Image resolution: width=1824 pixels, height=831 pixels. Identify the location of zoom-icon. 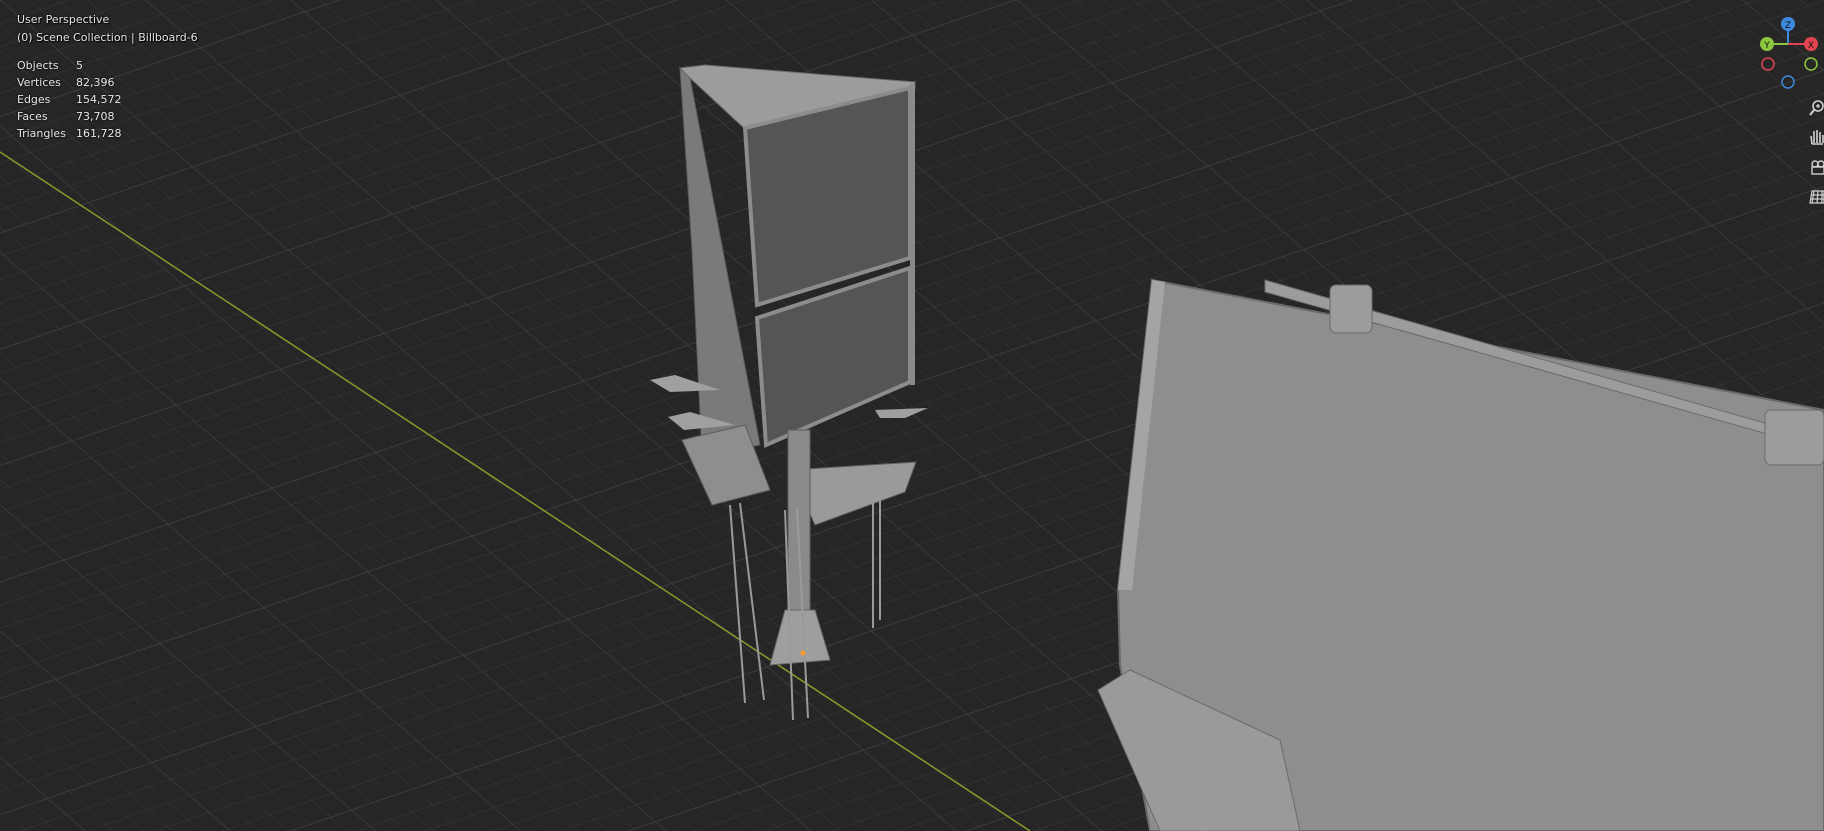
(1816, 108).